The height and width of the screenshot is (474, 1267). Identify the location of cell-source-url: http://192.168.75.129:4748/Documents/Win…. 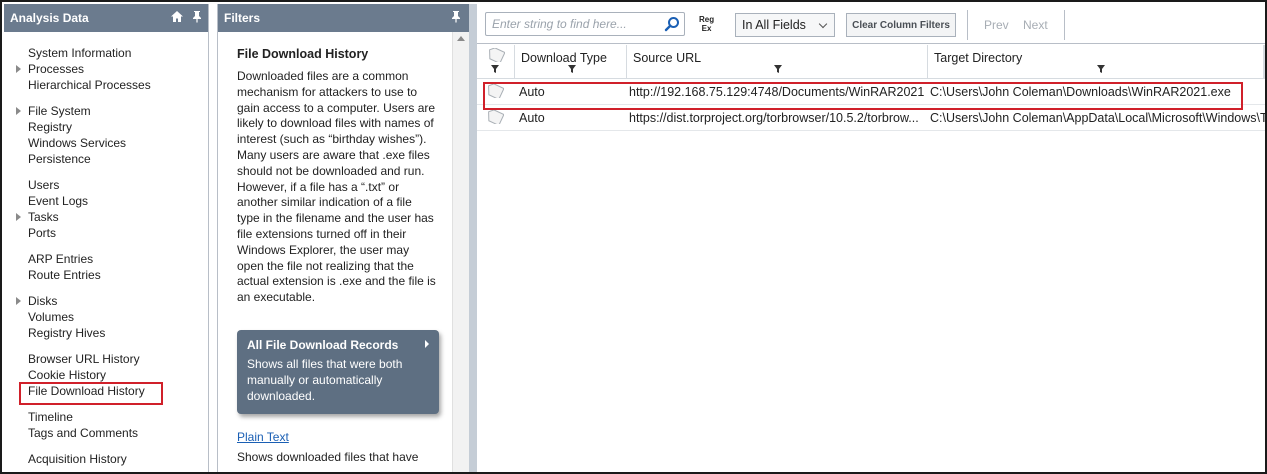
(777, 92).